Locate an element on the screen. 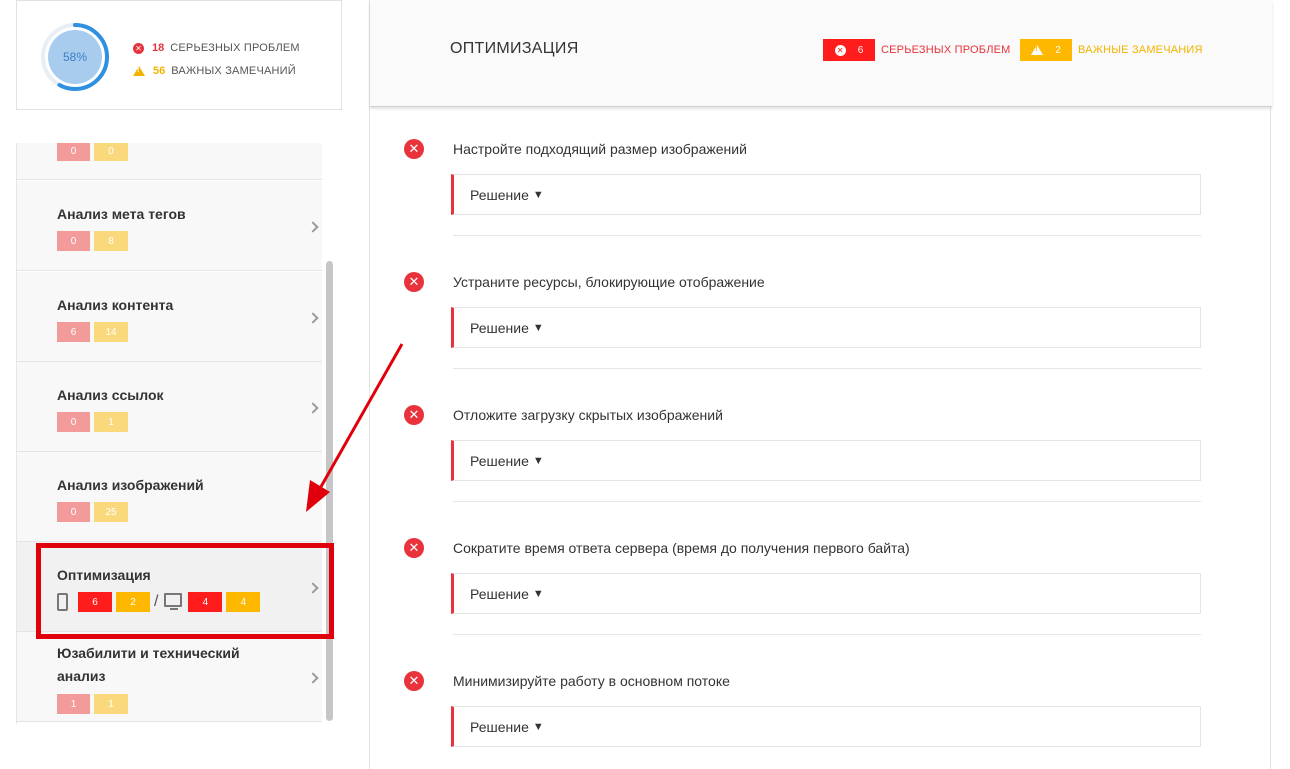 The width and height of the screenshot is (1290, 769). important-summary: 56 ВАЖНЫХ ЗАМЕЧАНИЙ is located at coordinates (214, 71).